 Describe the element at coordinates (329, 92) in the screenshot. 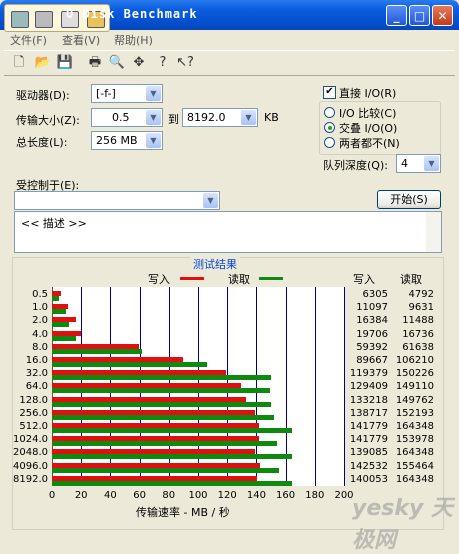

I see `direct-io-checkbox: ✔` at that location.